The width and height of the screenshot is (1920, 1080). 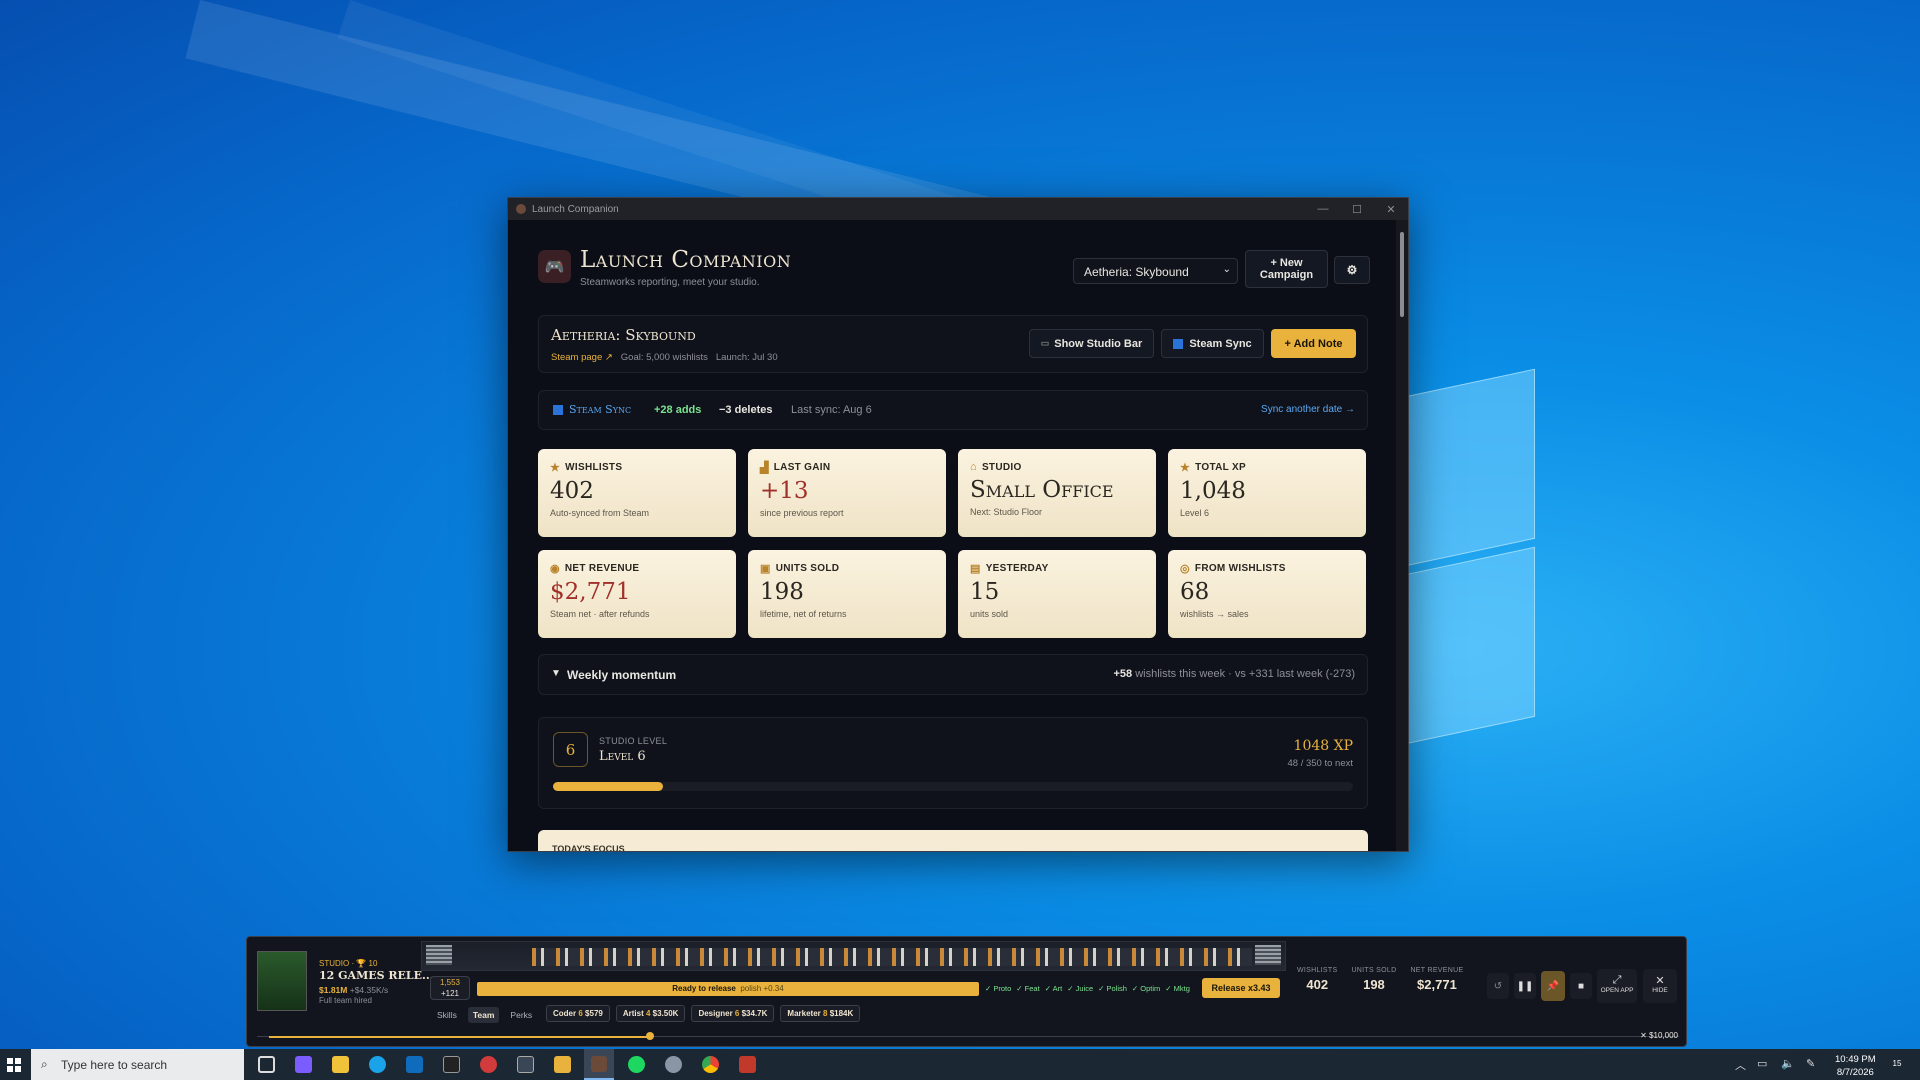 What do you see at coordinates (704, 988) in the screenshot?
I see `release-progress-text: Ready to release` at bounding box center [704, 988].